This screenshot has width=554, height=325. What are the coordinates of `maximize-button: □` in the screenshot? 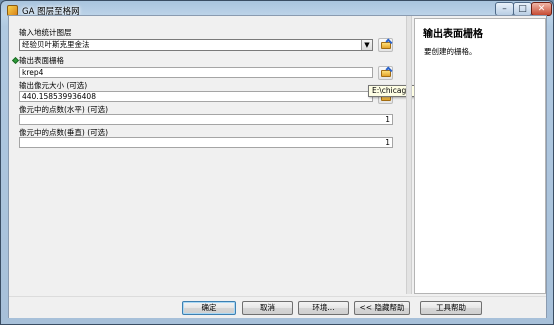 It's located at (522, 9).